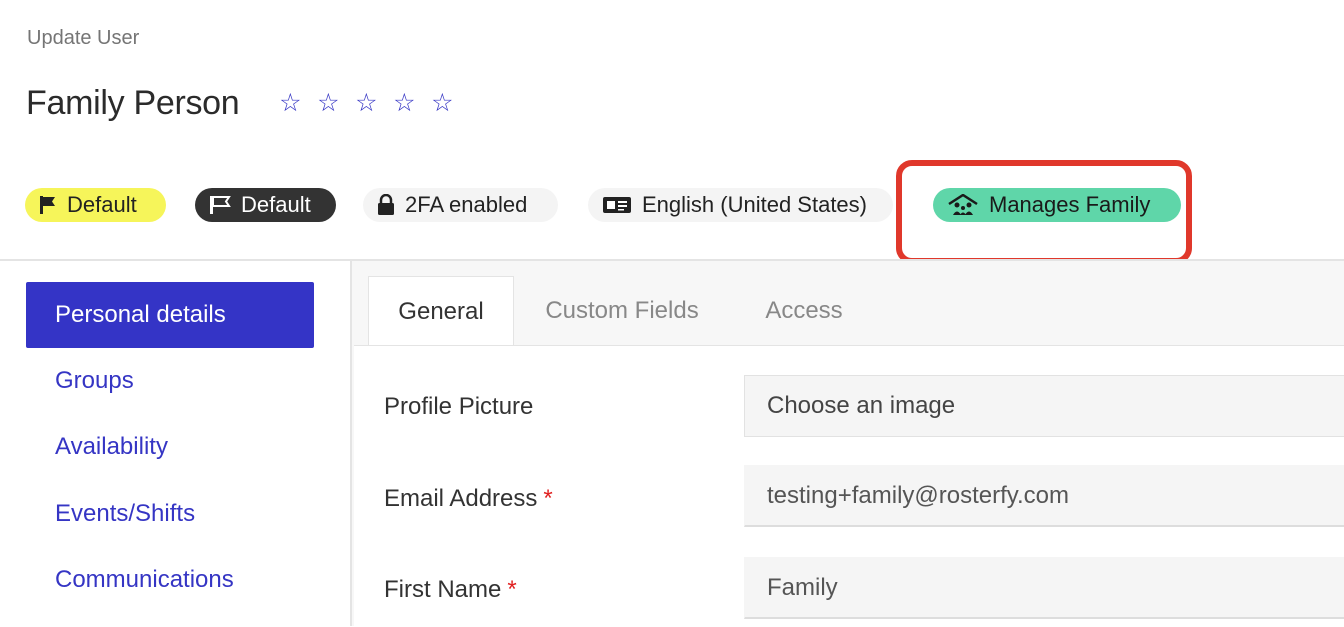 This screenshot has width=1344, height=627. What do you see at coordinates (804, 311) in the screenshot?
I see `tab-access: Access` at bounding box center [804, 311].